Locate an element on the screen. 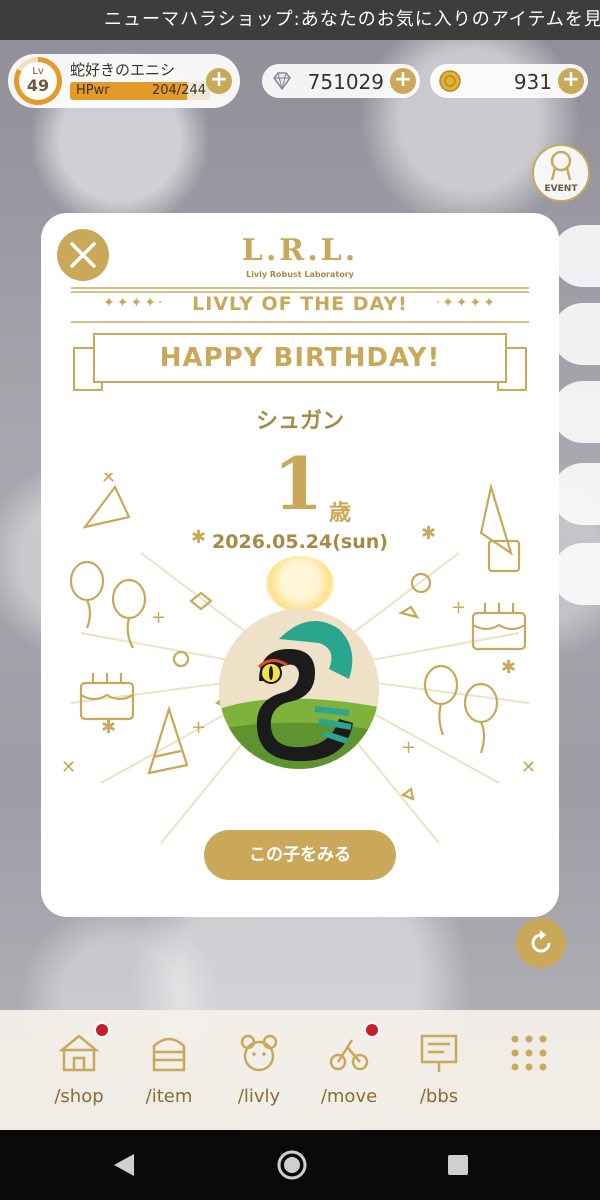 This screenshot has height=1200, width=600. system-navigation-bar is located at coordinates (300, 1165).